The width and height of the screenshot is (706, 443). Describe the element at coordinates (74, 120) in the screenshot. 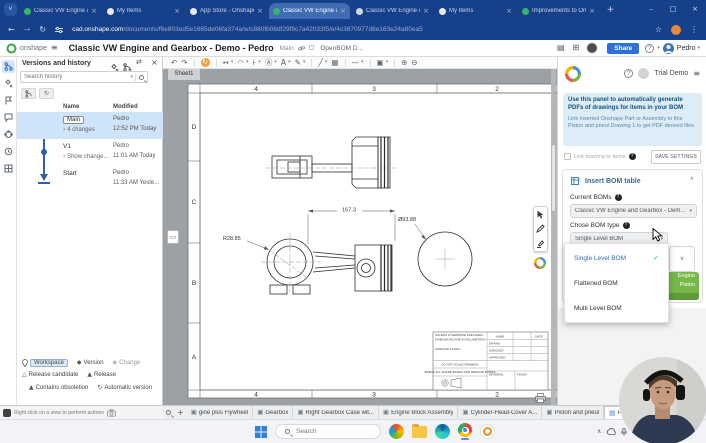

I see `workspace-badge: Main` at that location.